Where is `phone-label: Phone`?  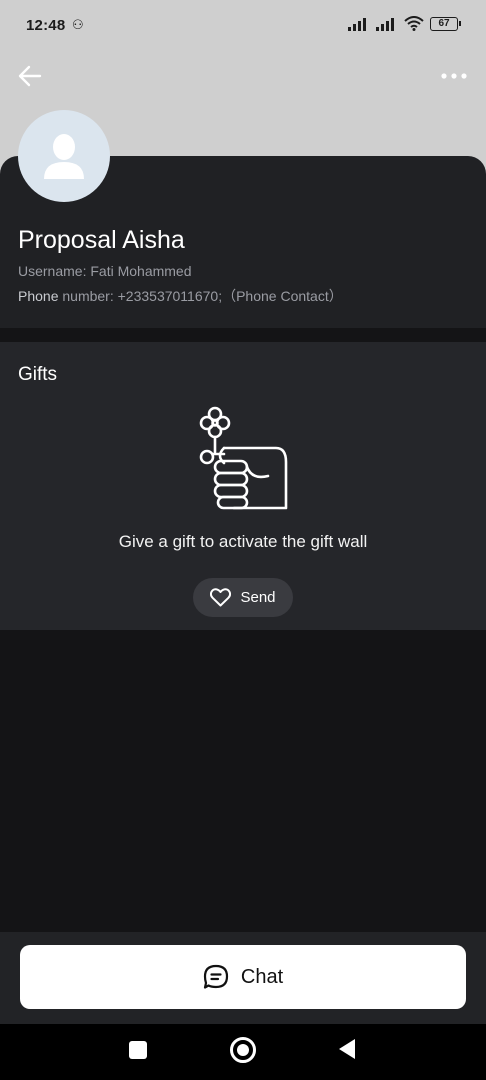 phone-label: Phone is located at coordinates (38, 296).